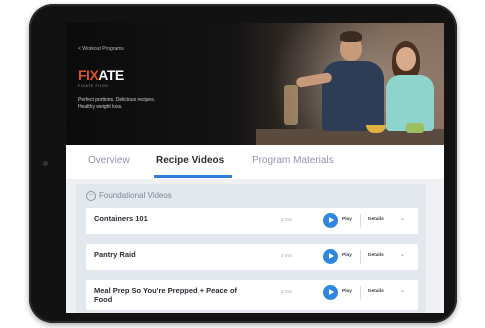 This screenshot has width=485, height=328. What do you see at coordinates (351, 36) in the screenshot?
I see `photo-man-hair` at bounding box center [351, 36].